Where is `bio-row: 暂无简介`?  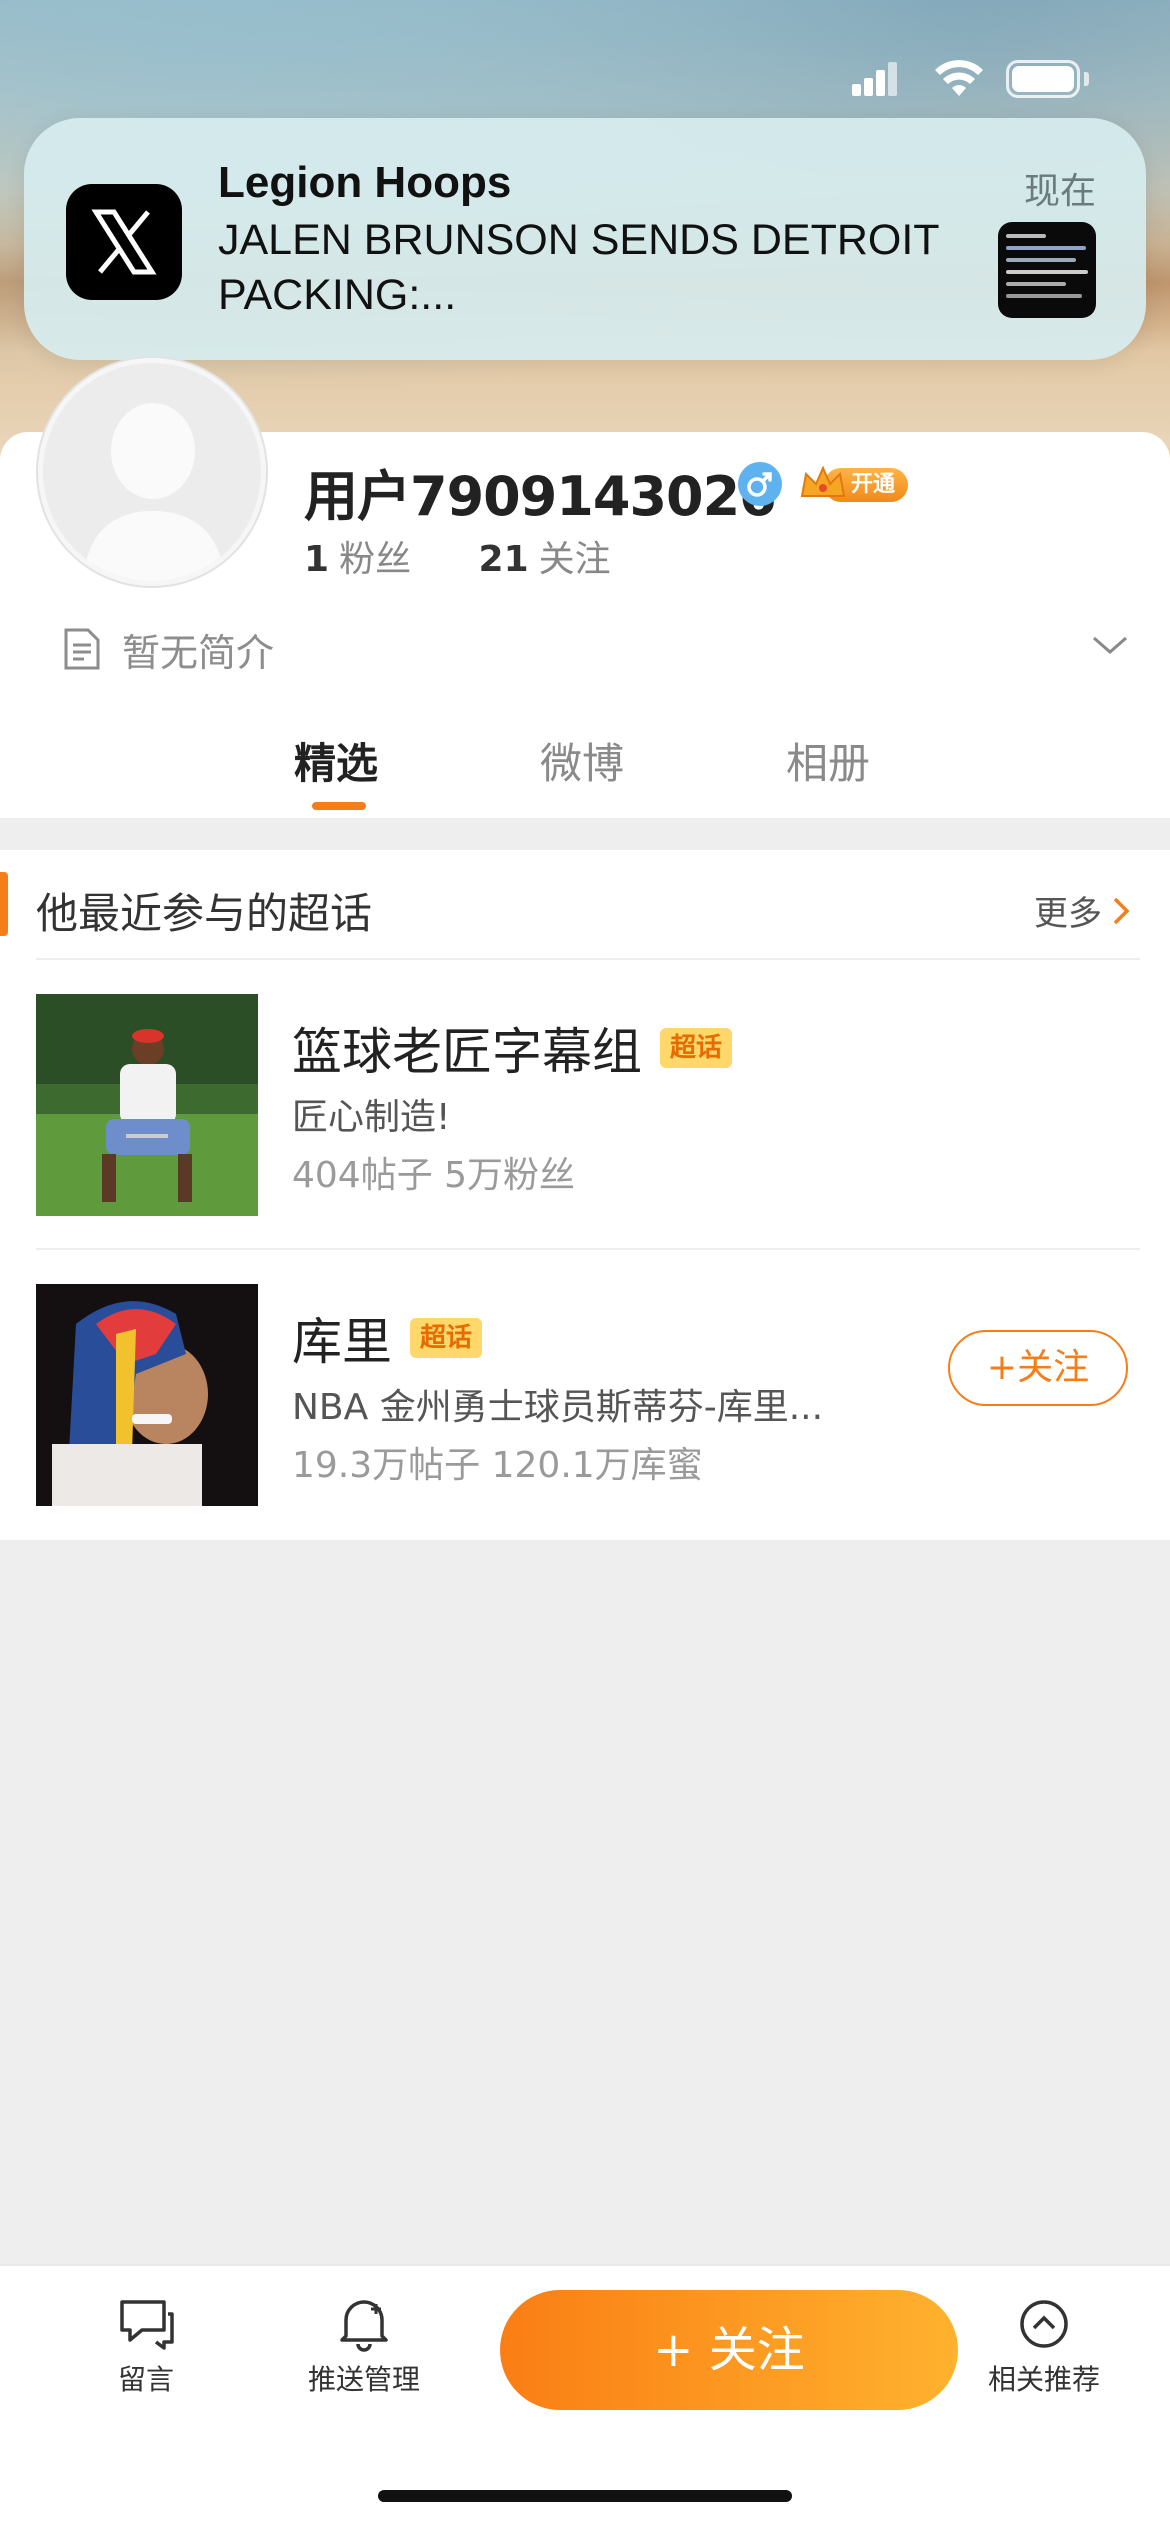
bio-row: 暂无简介 is located at coordinates (168, 649).